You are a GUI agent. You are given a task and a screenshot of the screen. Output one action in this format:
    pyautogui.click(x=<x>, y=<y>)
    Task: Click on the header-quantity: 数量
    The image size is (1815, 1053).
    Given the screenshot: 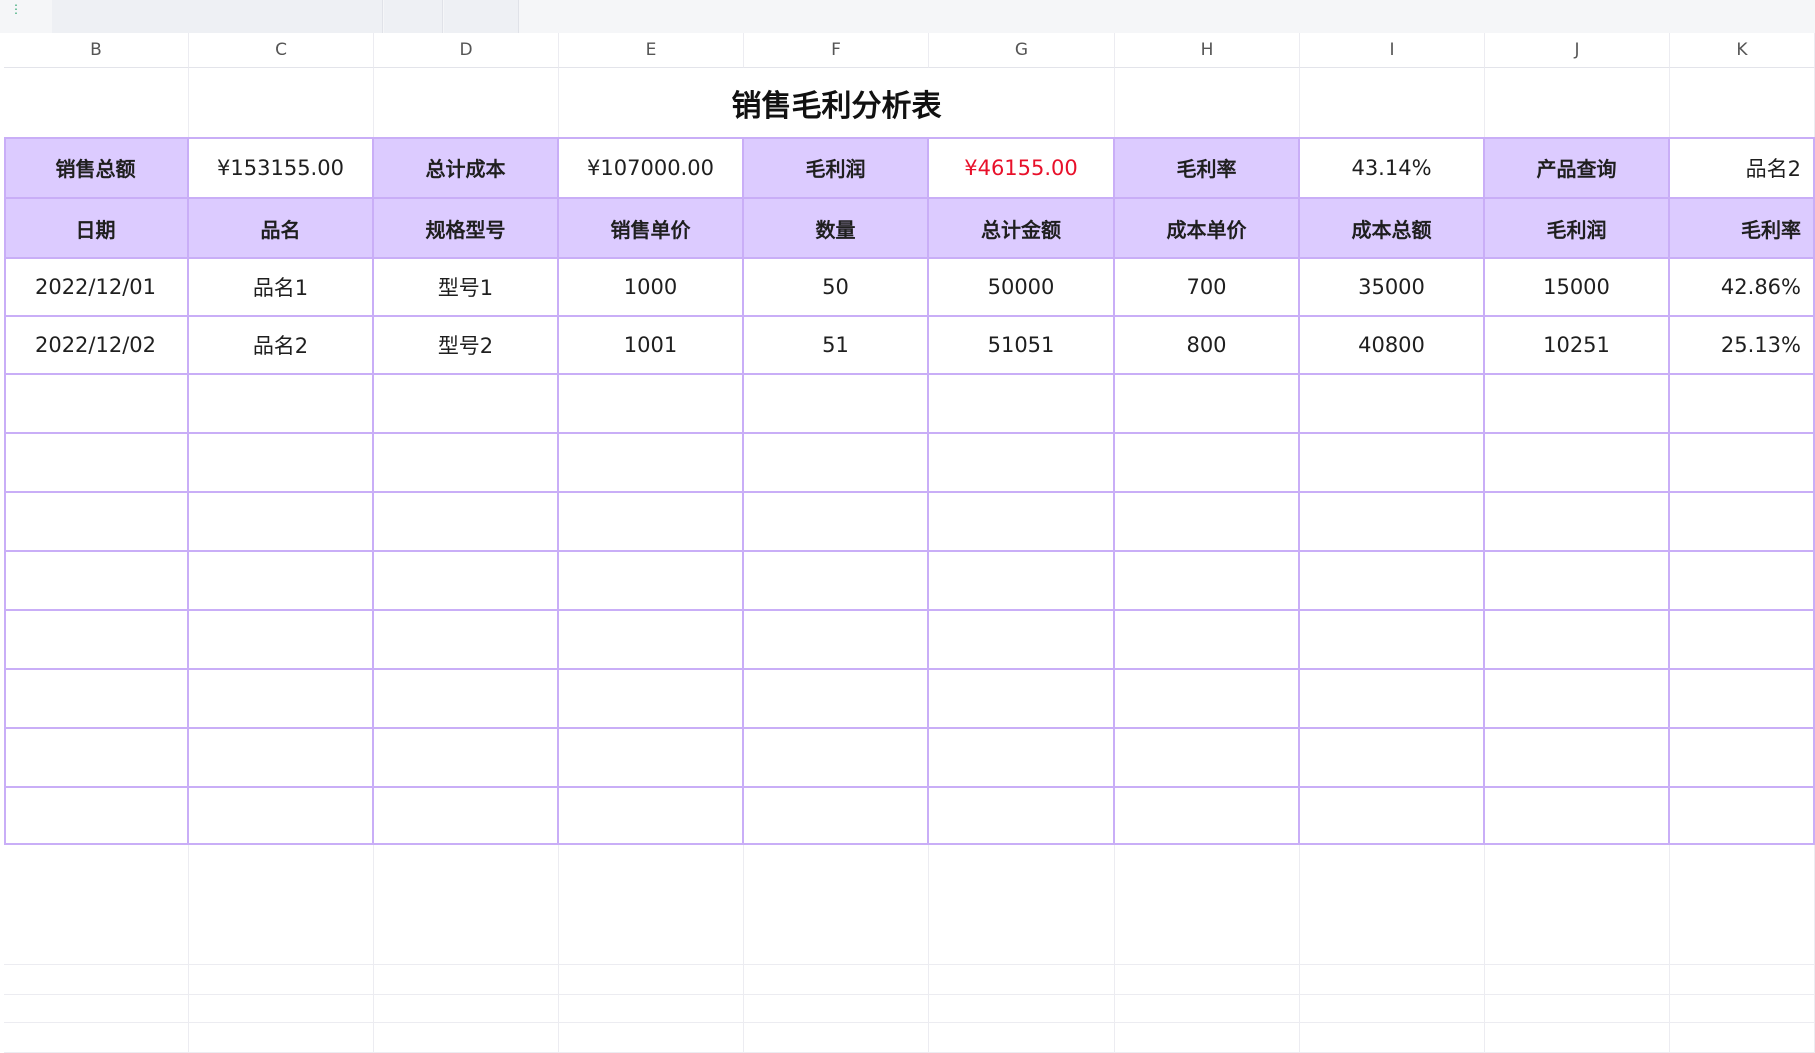 What is the action you would take?
    pyautogui.click(x=836, y=229)
    